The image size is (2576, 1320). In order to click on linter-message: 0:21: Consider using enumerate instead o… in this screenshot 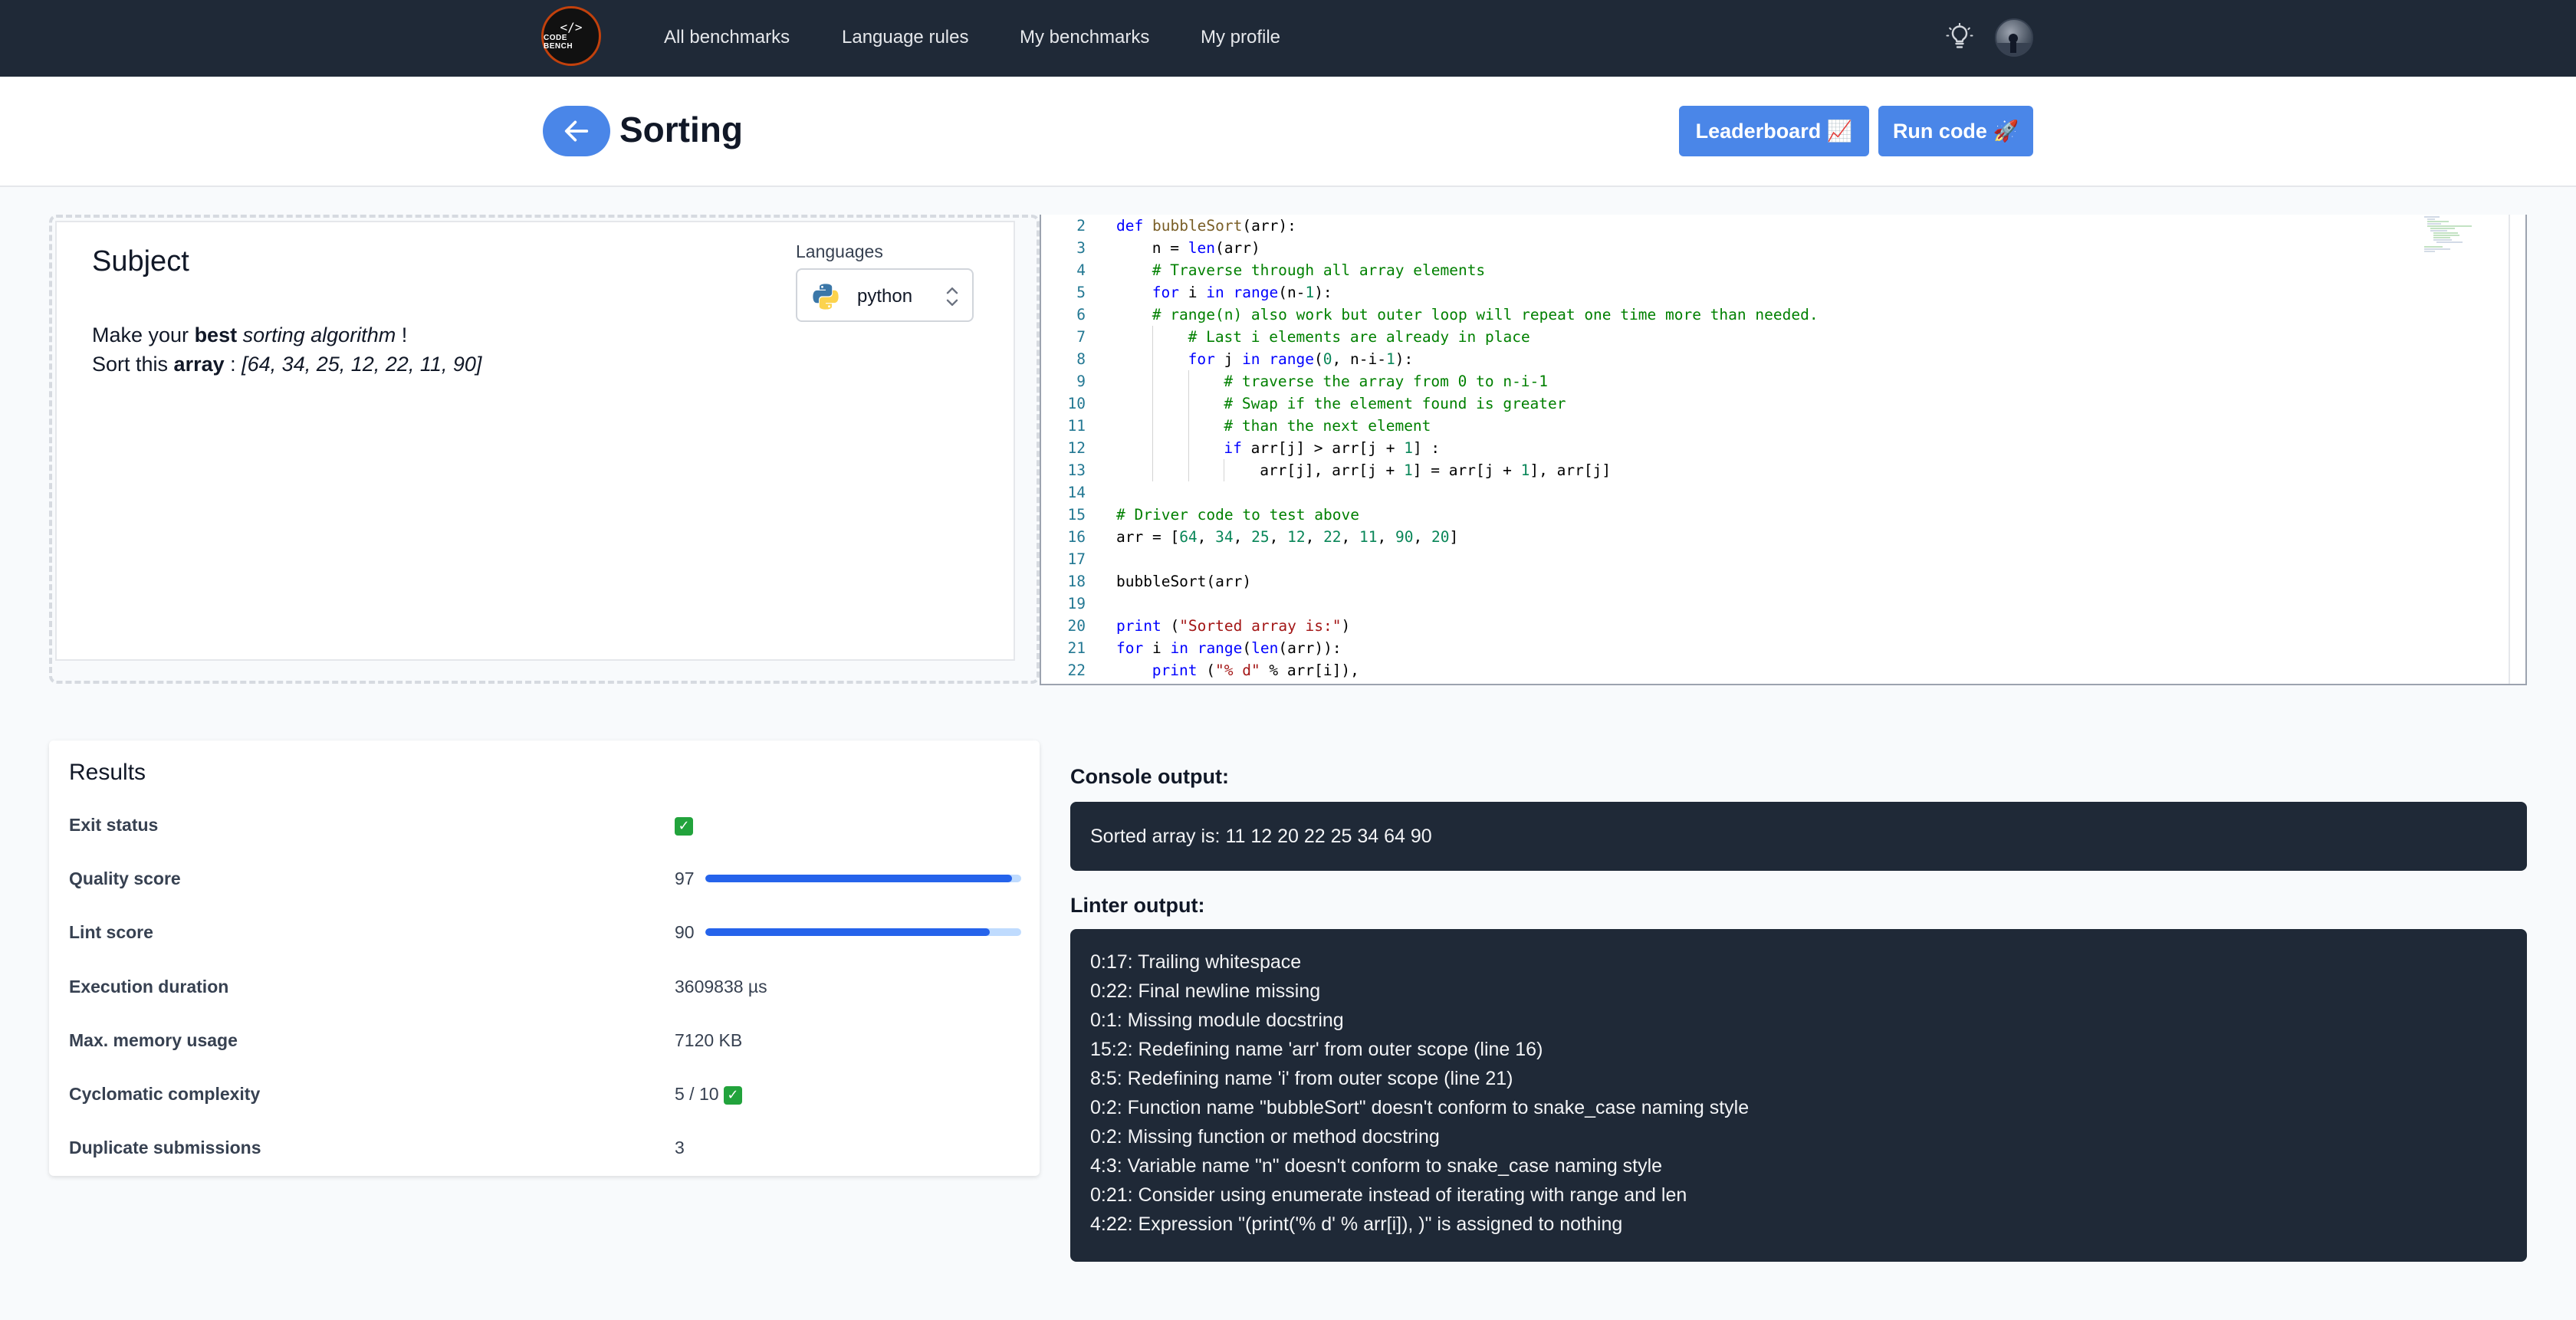, I will do `click(1389, 1195)`.